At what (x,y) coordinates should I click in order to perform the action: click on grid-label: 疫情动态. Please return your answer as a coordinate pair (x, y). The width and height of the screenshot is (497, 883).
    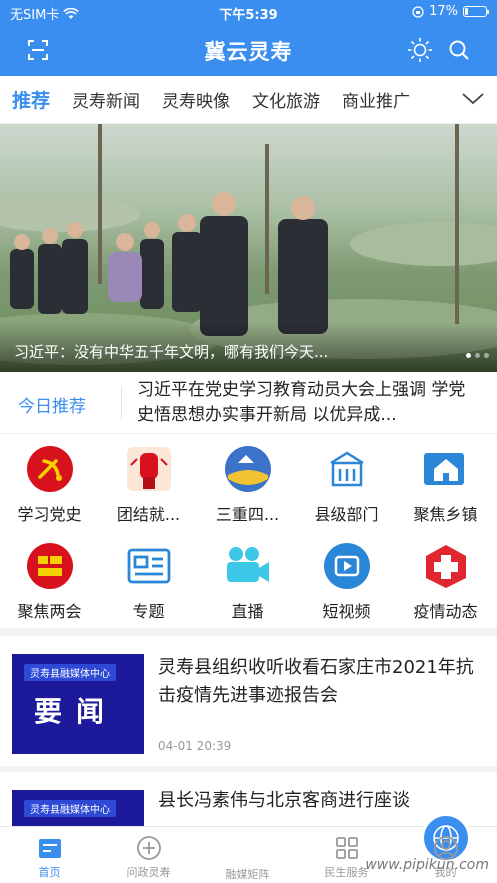
    Looking at the image, I should click on (445, 611).